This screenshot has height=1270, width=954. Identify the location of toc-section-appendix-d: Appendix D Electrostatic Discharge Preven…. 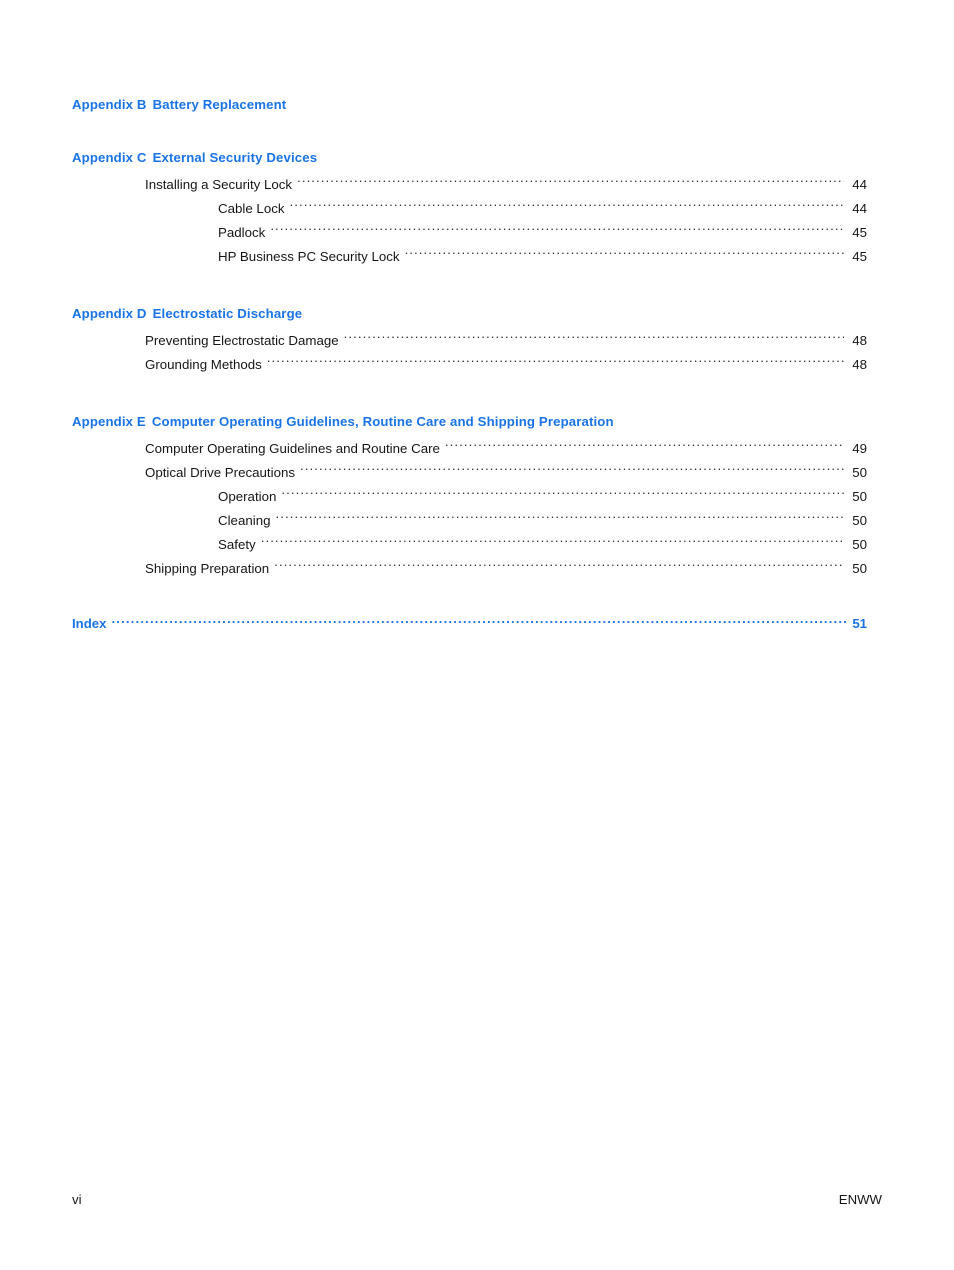
(469, 341).